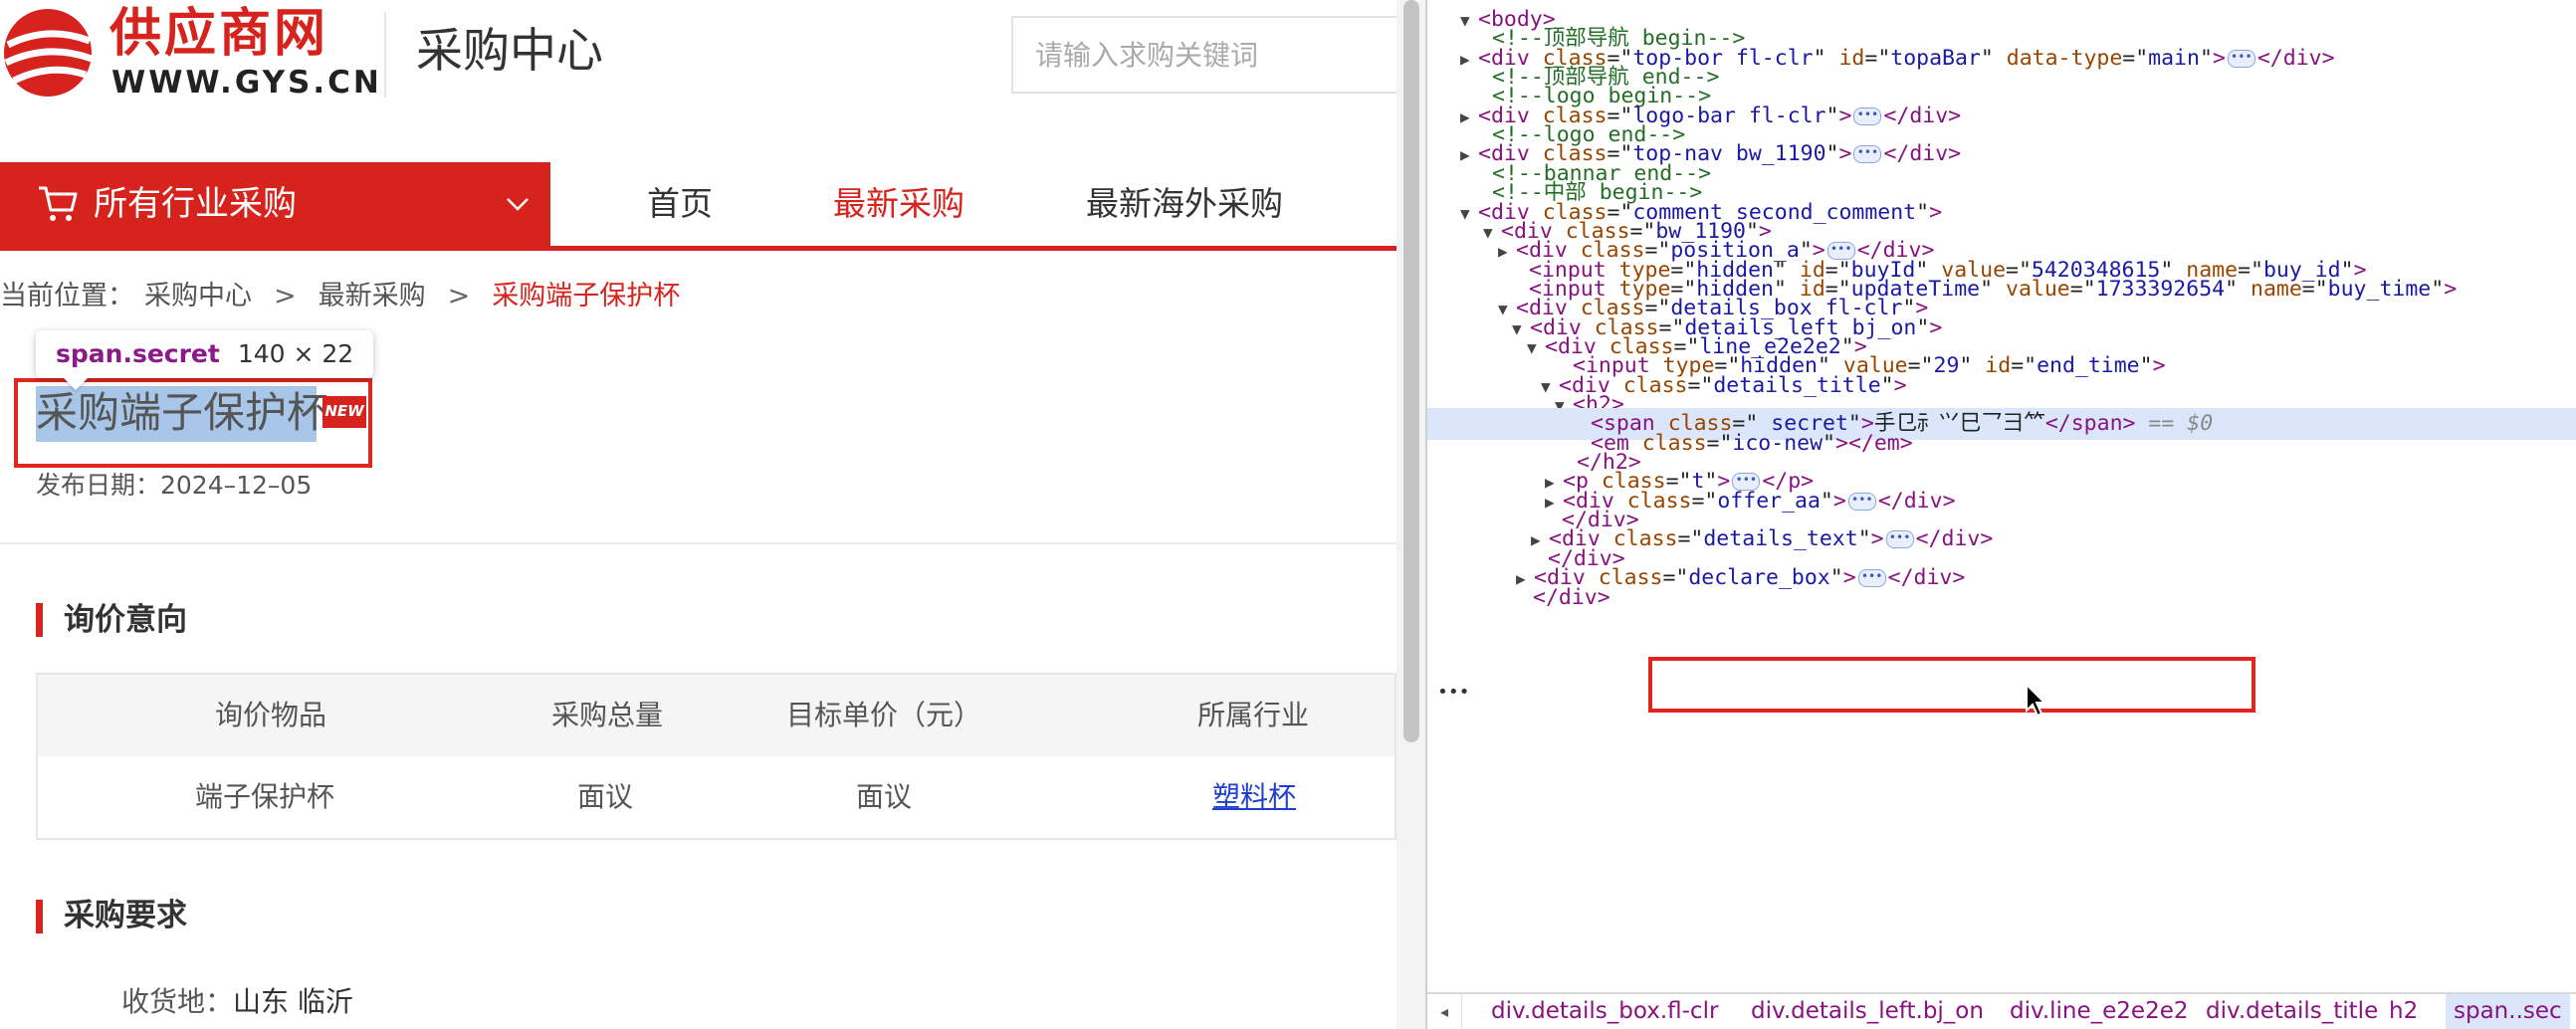 This screenshot has width=2576, height=1029. What do you see at coordinates (1184, 204) in the screenshot?
I see `nav-link-overseas-purchase: 最新海外采购` at bounding box center [1184, 204].